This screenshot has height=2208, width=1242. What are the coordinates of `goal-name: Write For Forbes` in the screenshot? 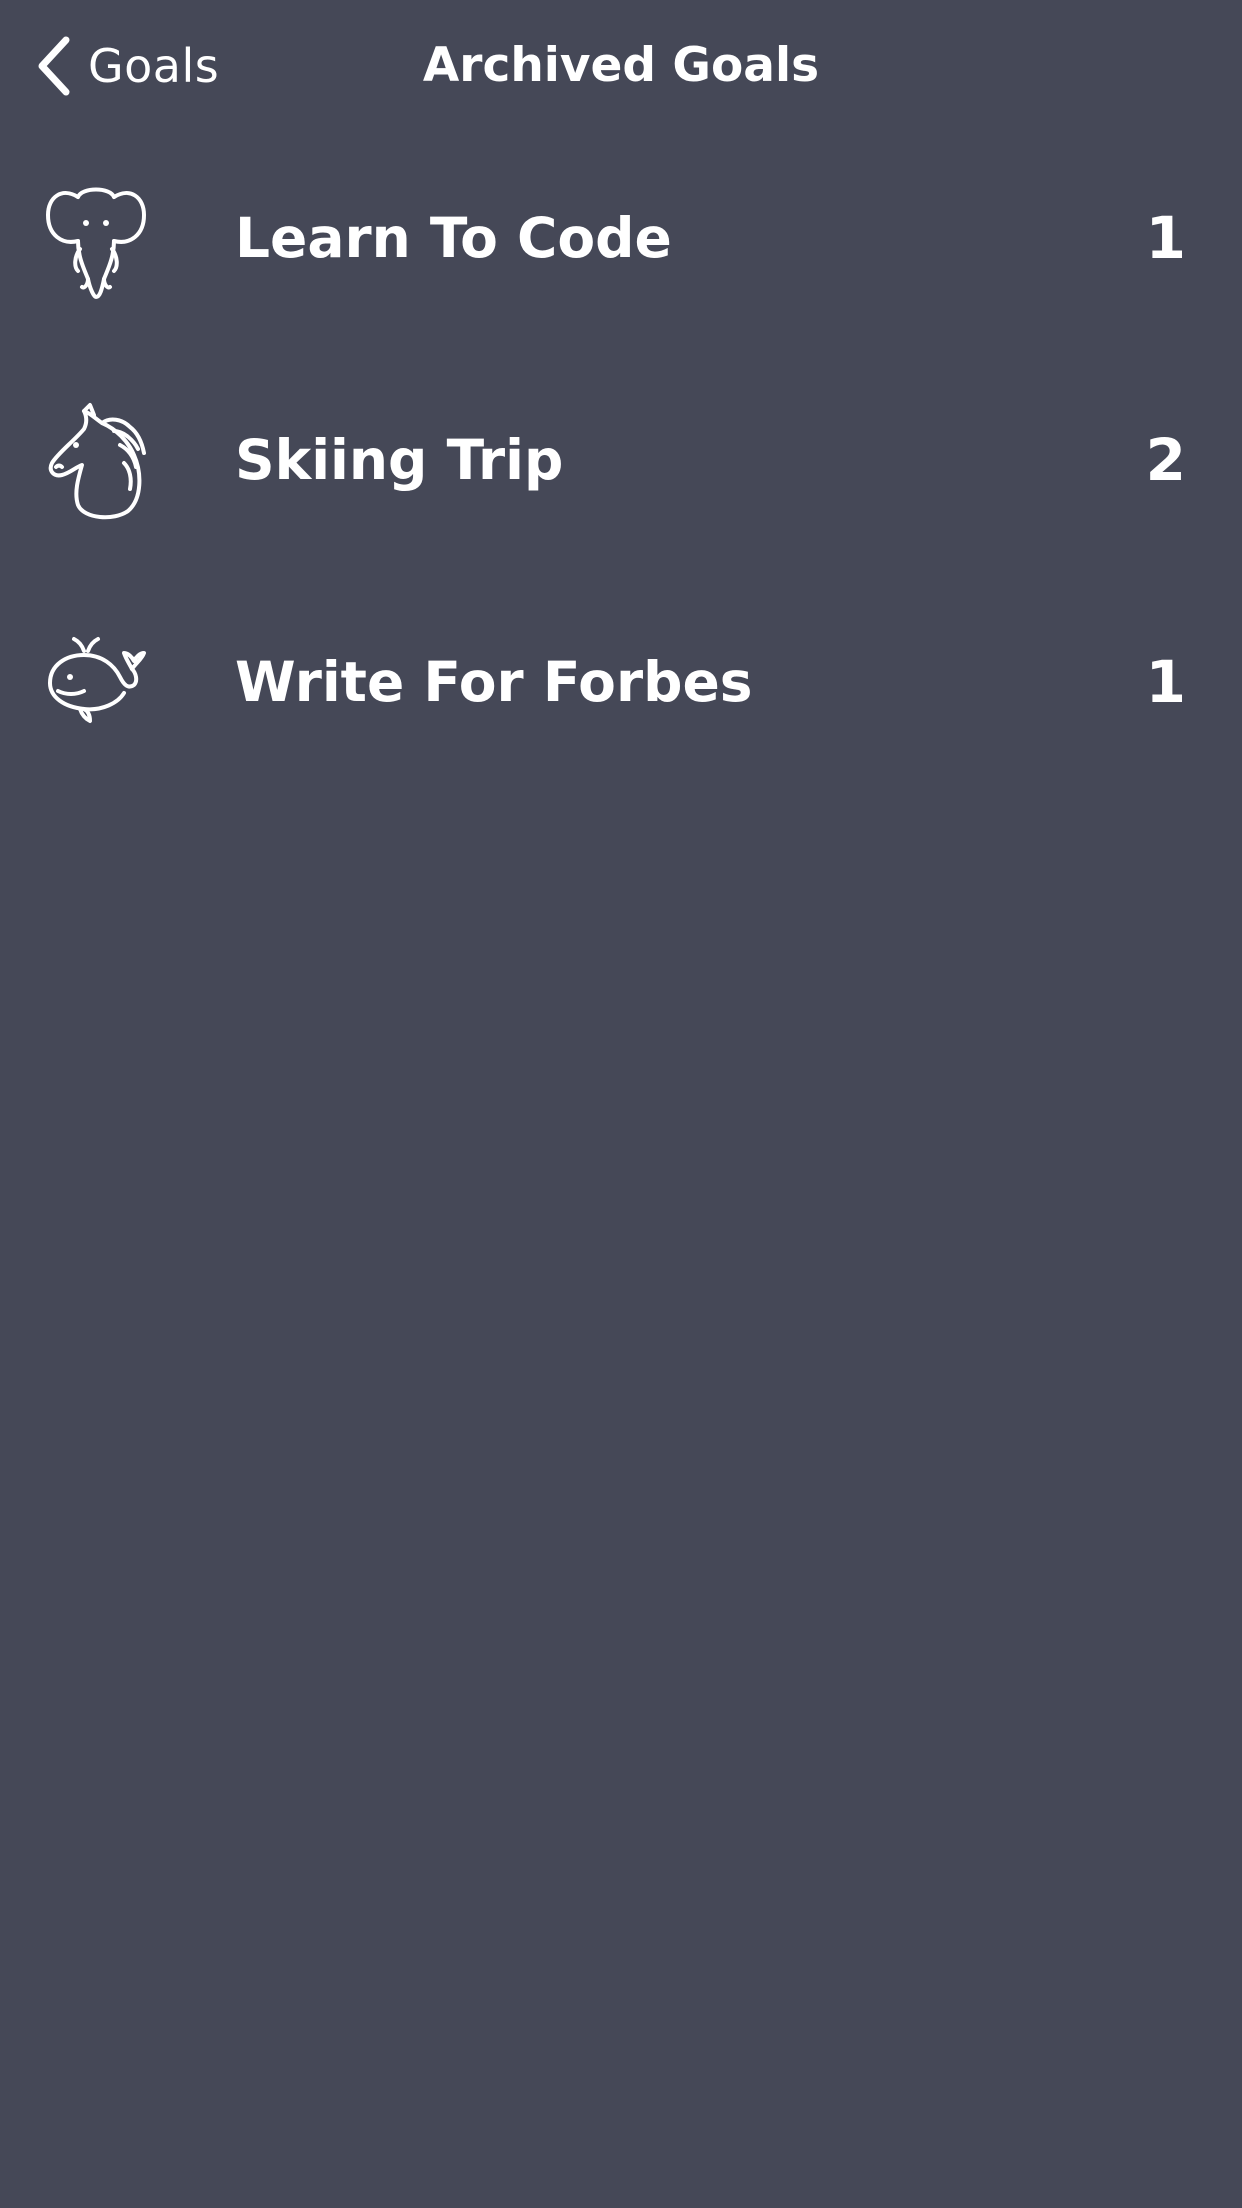 It's located at (494, 682).